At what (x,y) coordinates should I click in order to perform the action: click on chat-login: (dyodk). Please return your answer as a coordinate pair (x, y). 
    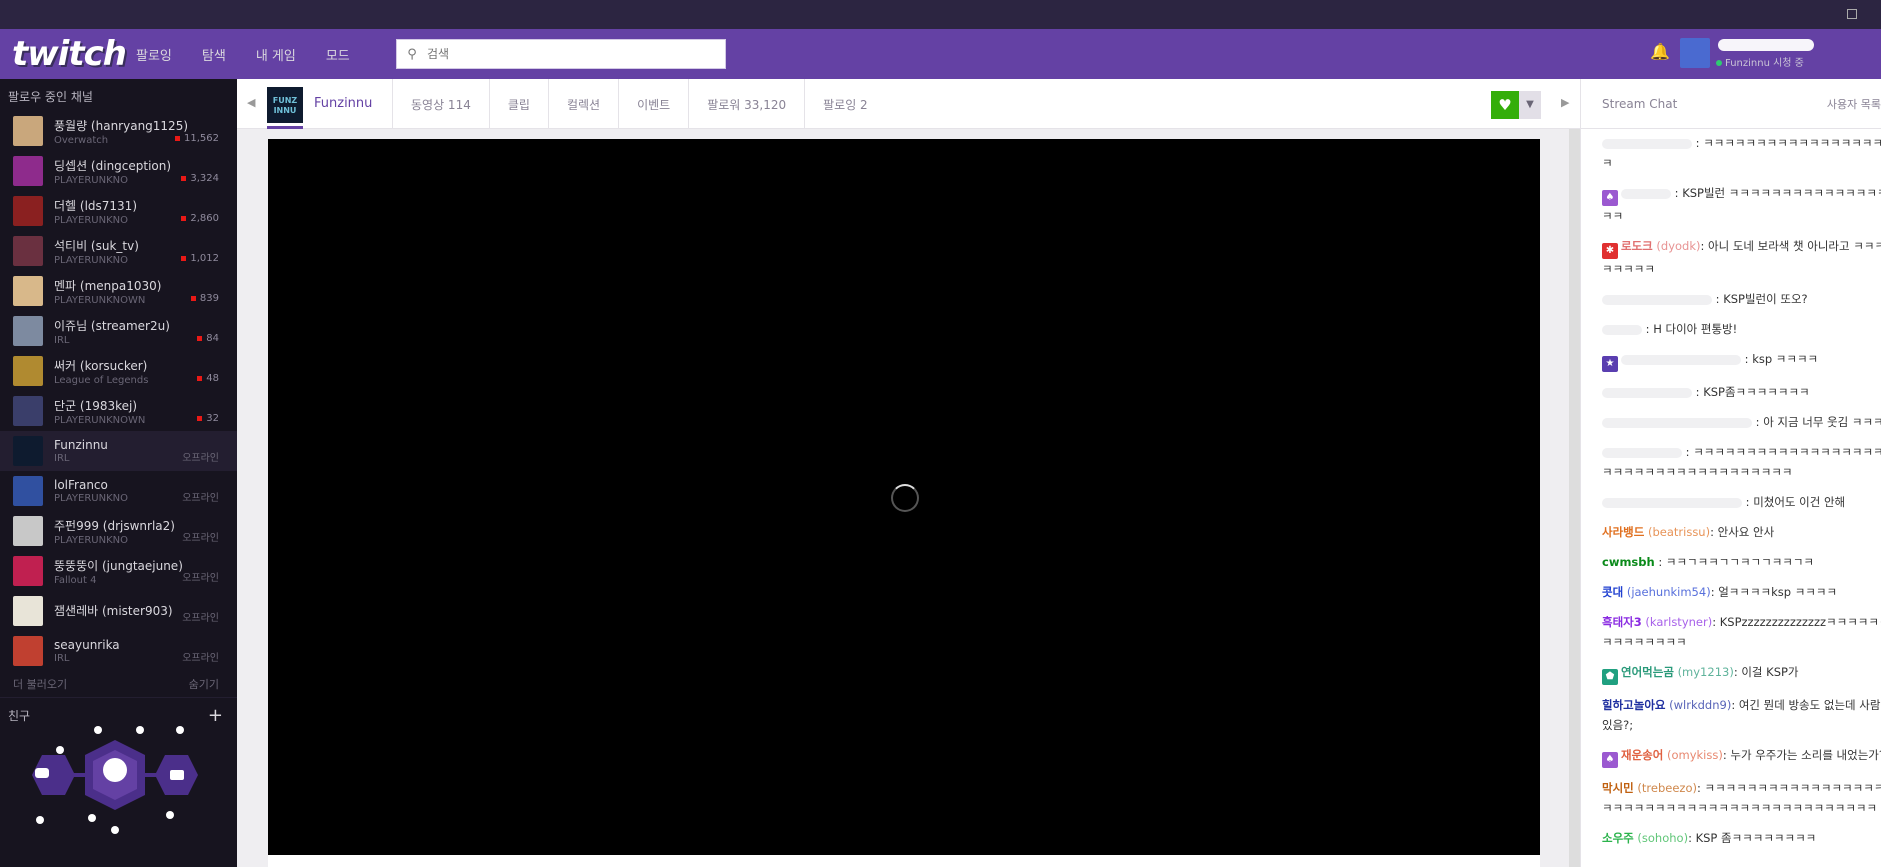
    Looking at the image, I should click on (1678, 246).